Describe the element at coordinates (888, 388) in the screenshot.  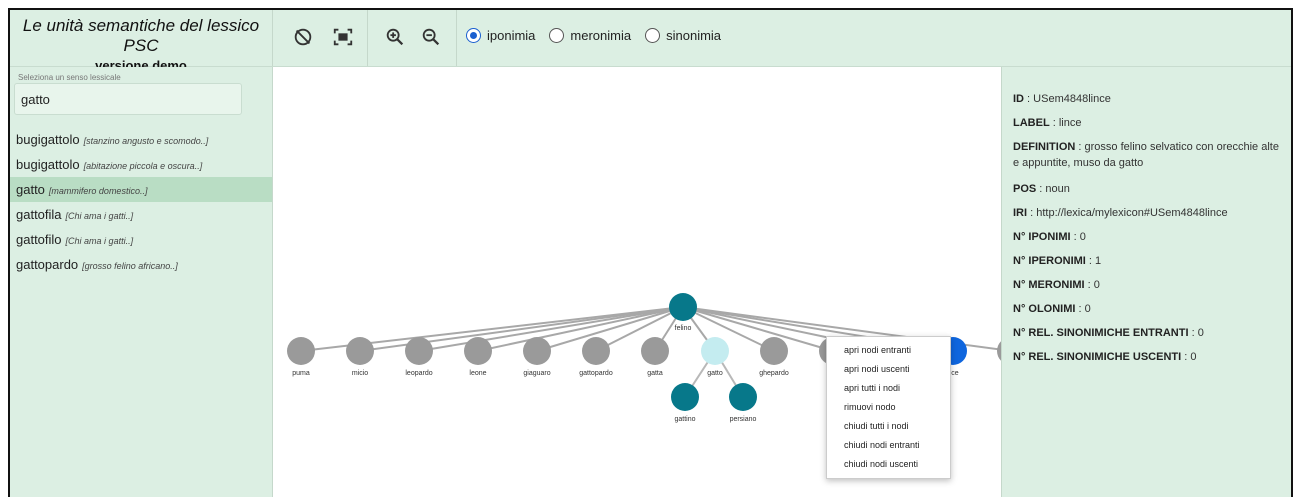
I see `context-menu-item: apri tutti i nodi` at that location.